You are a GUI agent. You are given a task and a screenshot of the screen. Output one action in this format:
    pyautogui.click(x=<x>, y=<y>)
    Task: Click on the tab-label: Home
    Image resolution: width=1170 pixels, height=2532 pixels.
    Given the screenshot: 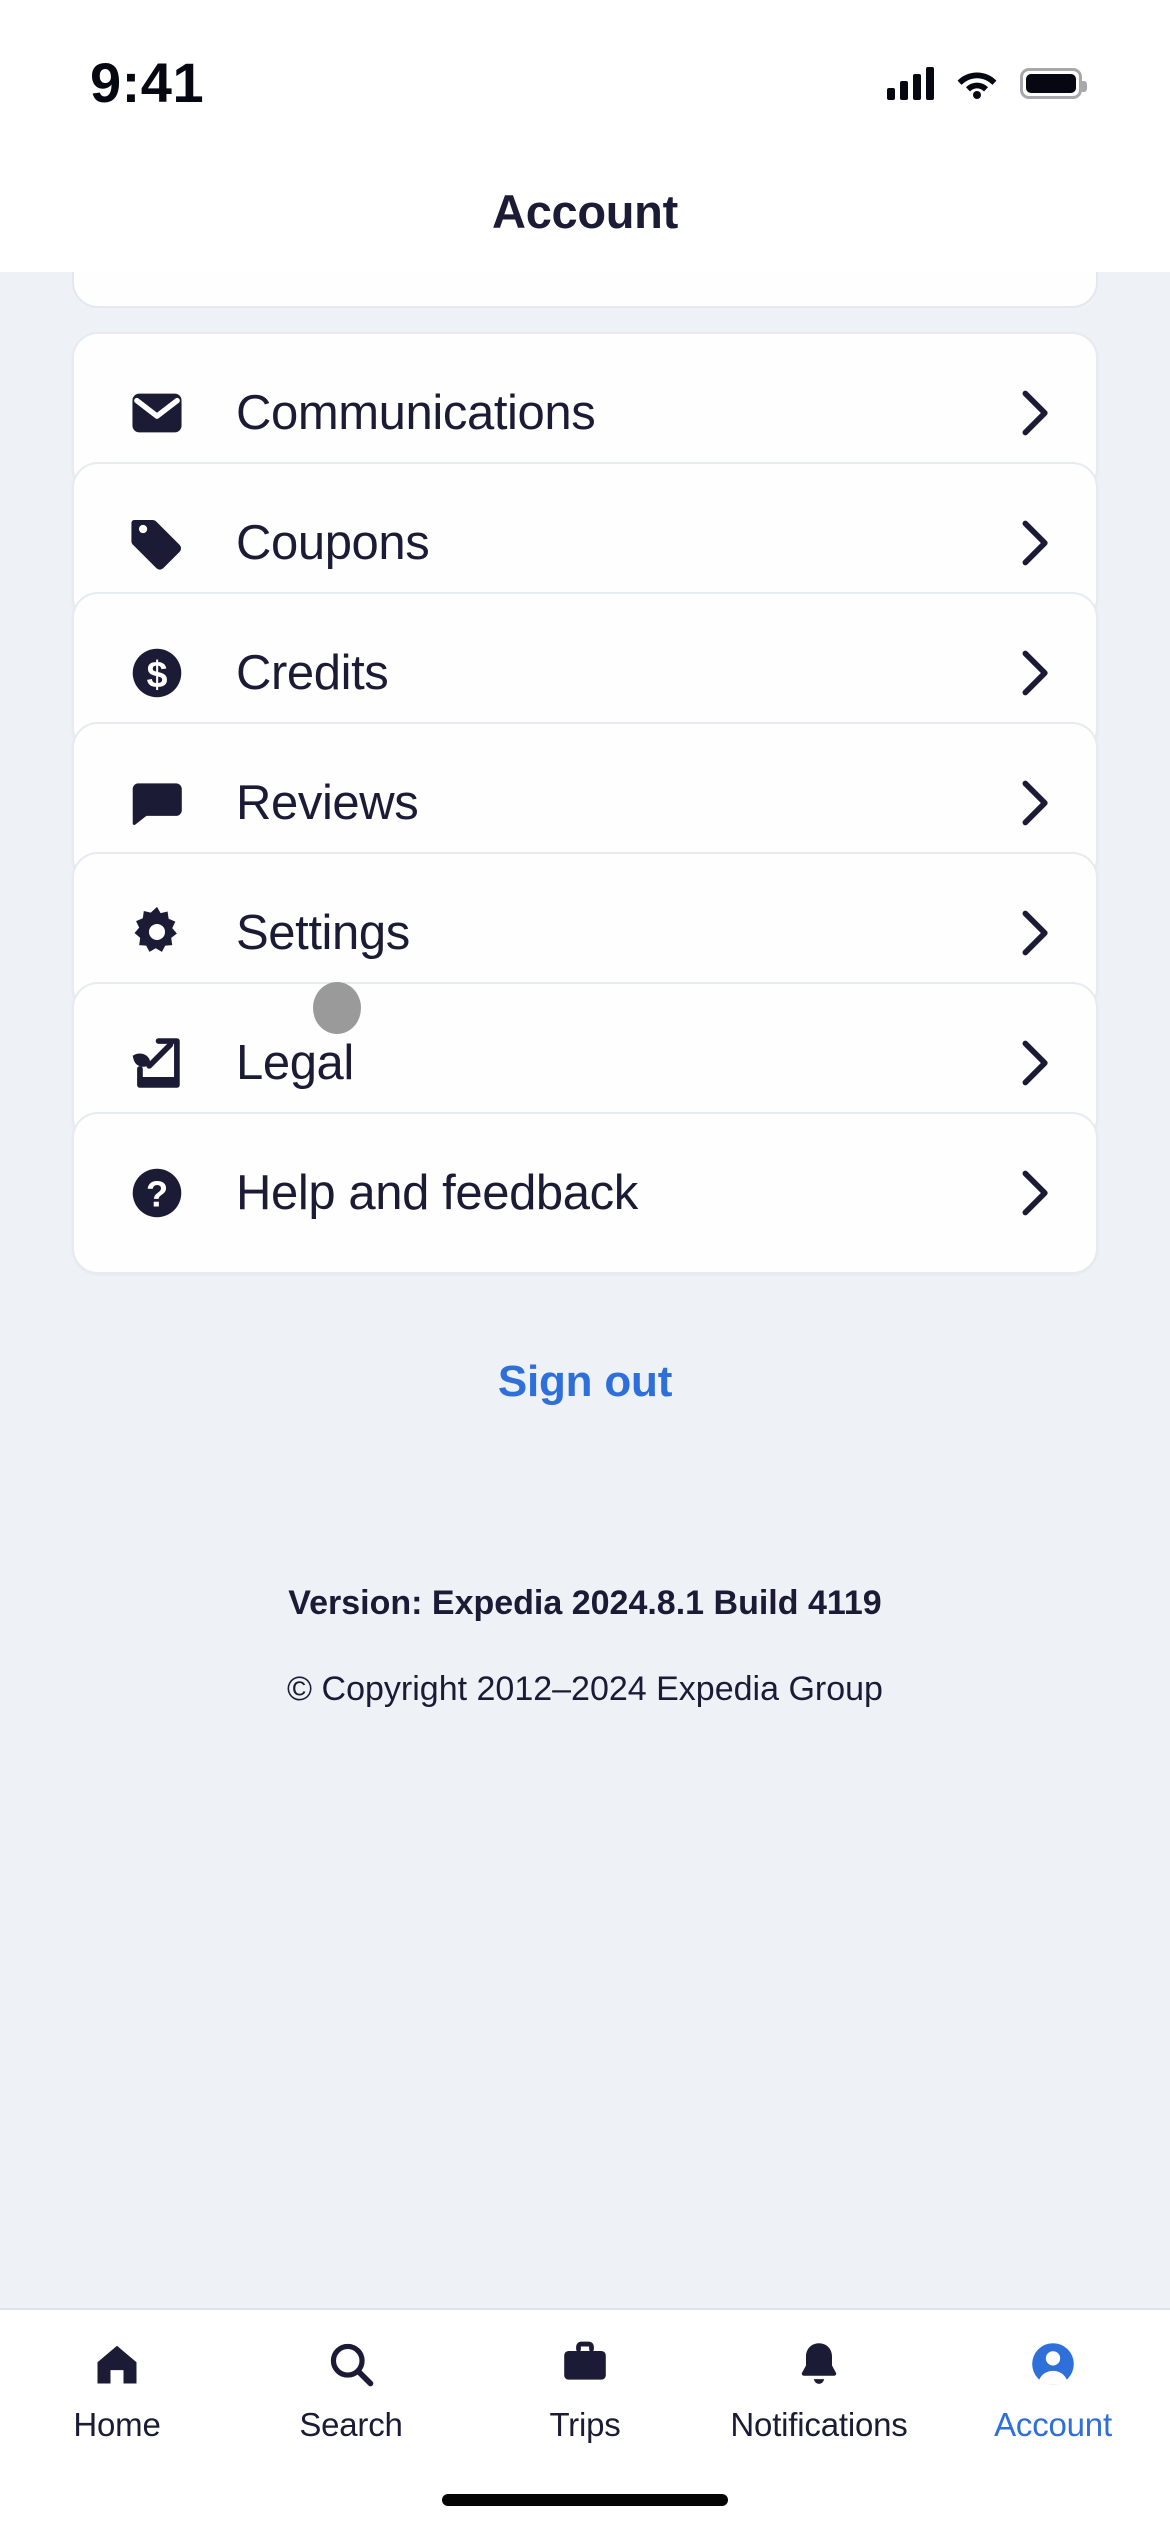 What is the action you would take?
    pyautogui.click(x=117, y=2424)
    